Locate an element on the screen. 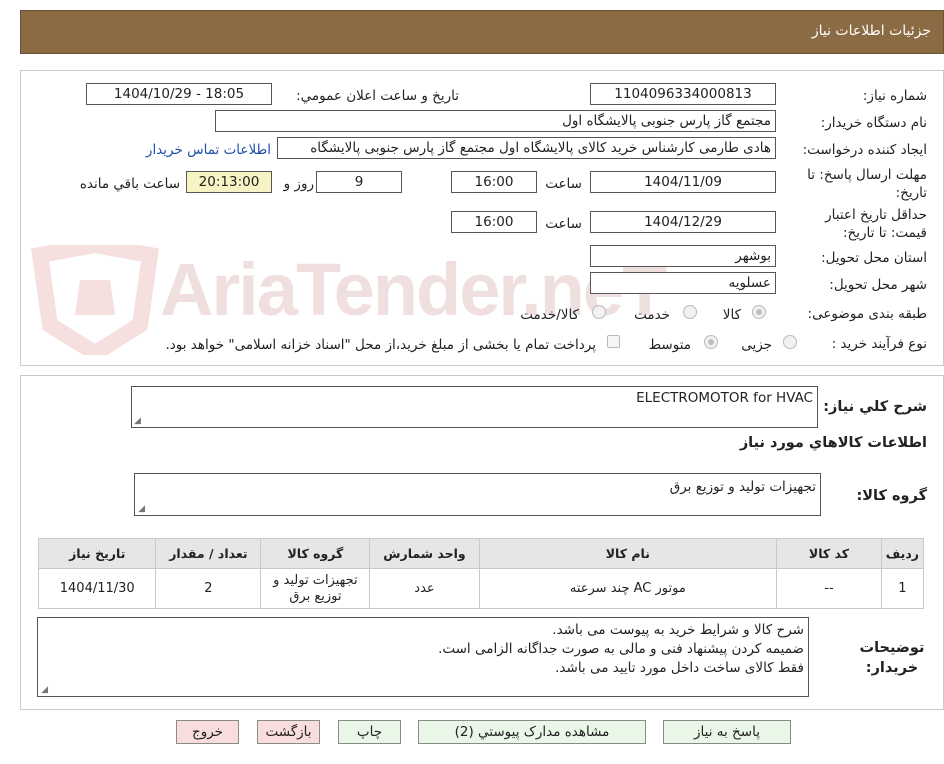  cell-row-number: 1 is located at coordinates (902, 588).